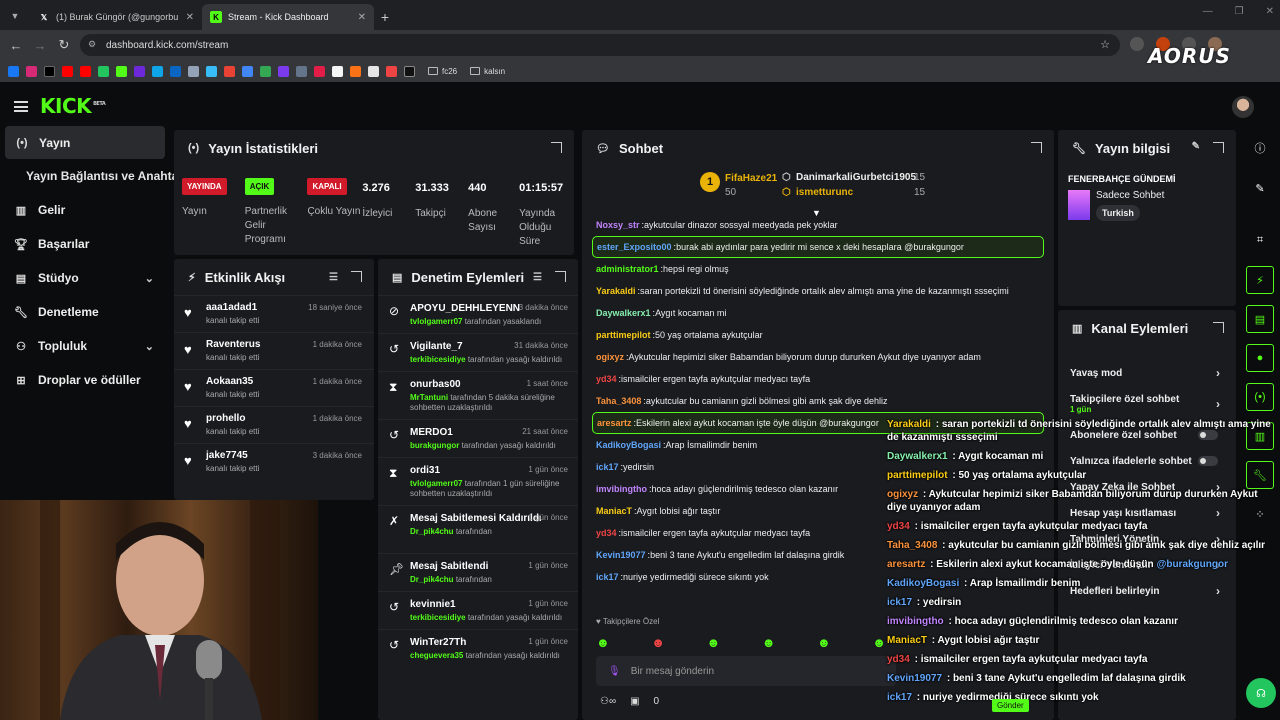 Image resolution: width=1280 pixels, height=720 pixels. What do you see at coordinates (1196, 146) in the screenshot?
I see `edit-icon: ✎` at bounding box center [1196, 146].